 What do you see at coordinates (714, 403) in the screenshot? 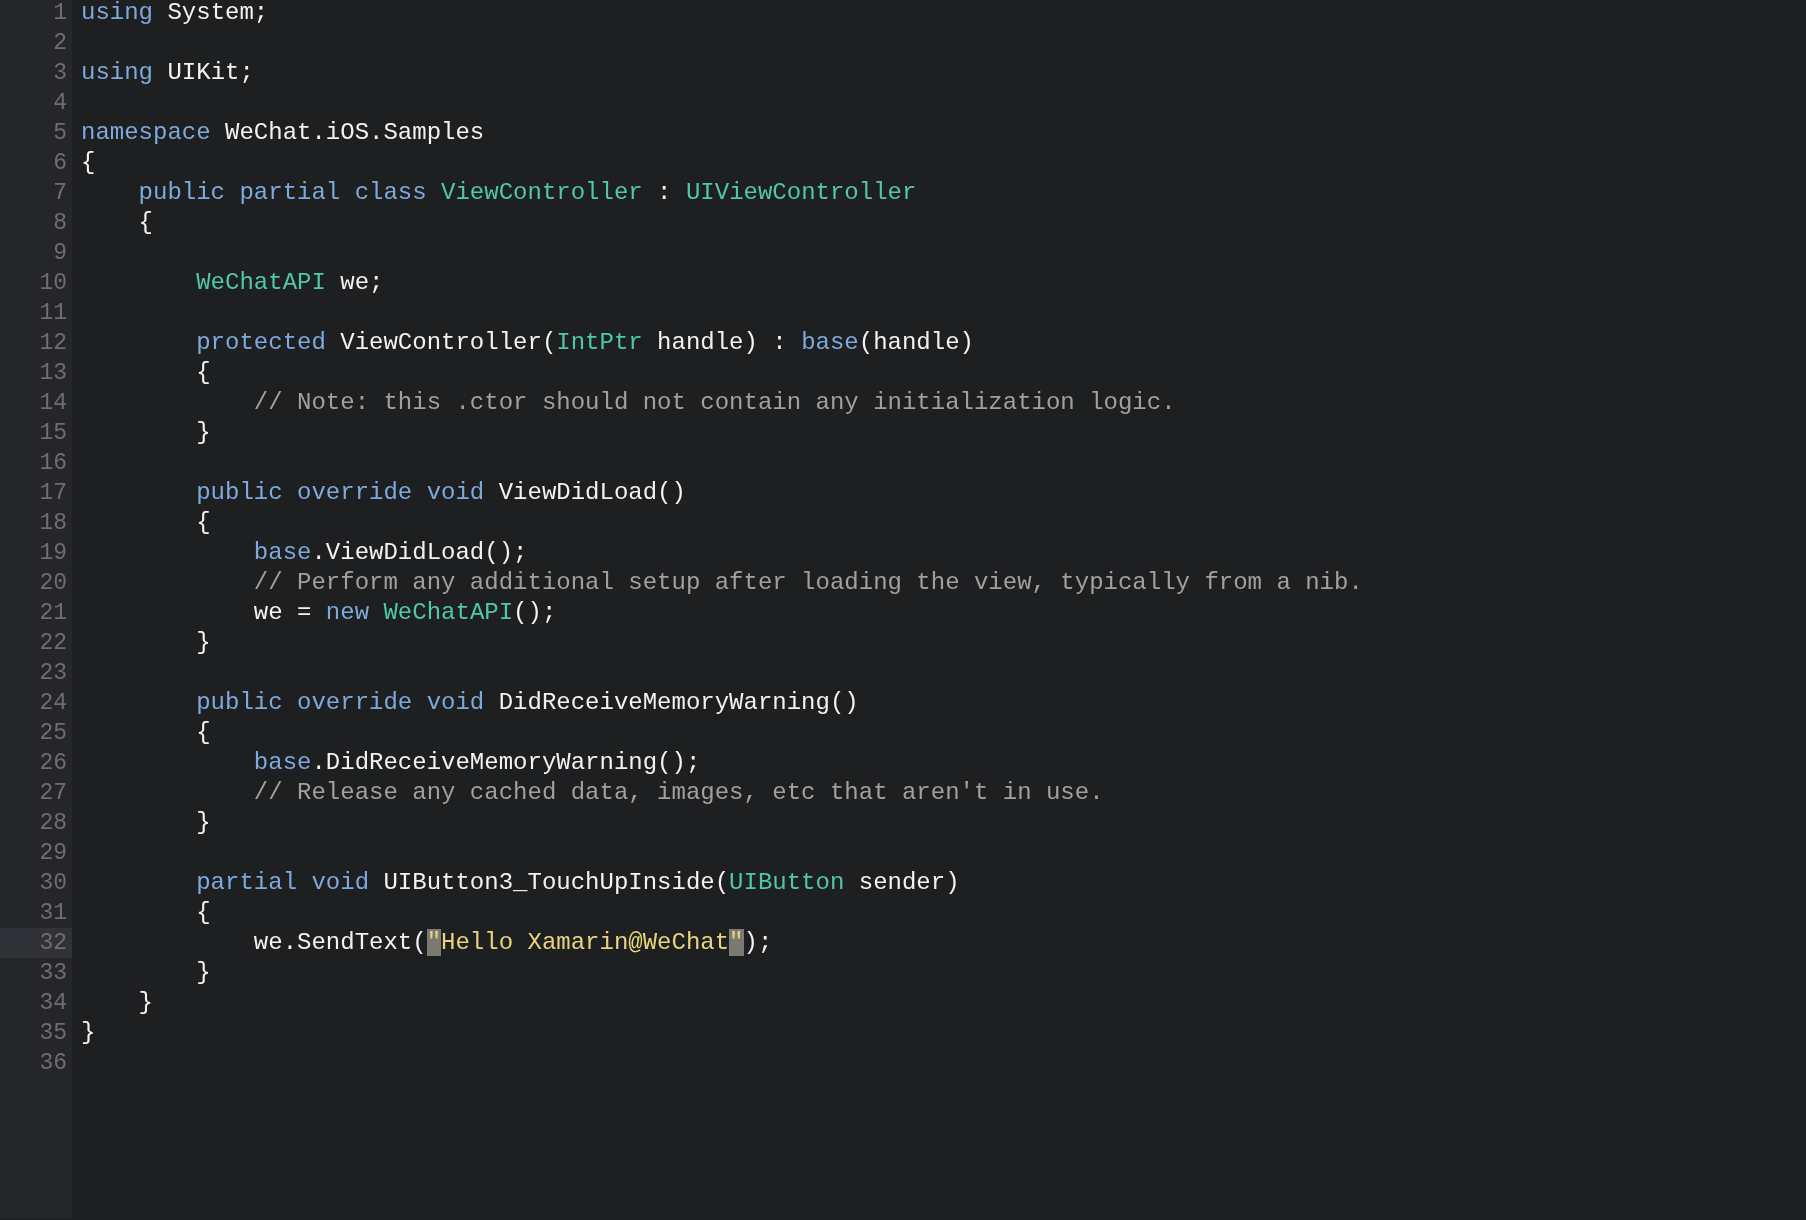
I see `code-line: // Note: this .ctor should not contain any initialization logic.` at bounding box center [714, 403].